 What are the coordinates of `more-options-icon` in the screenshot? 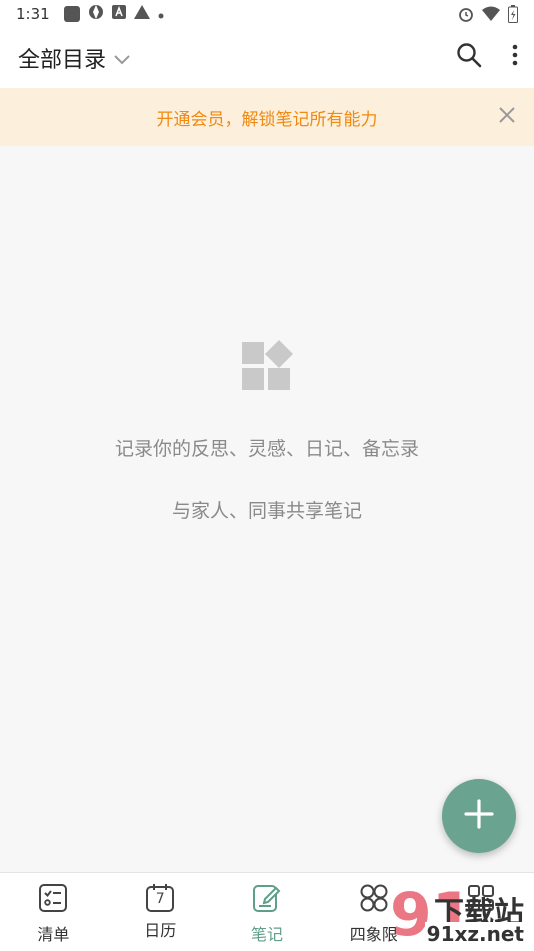 It's located at (515, 57).